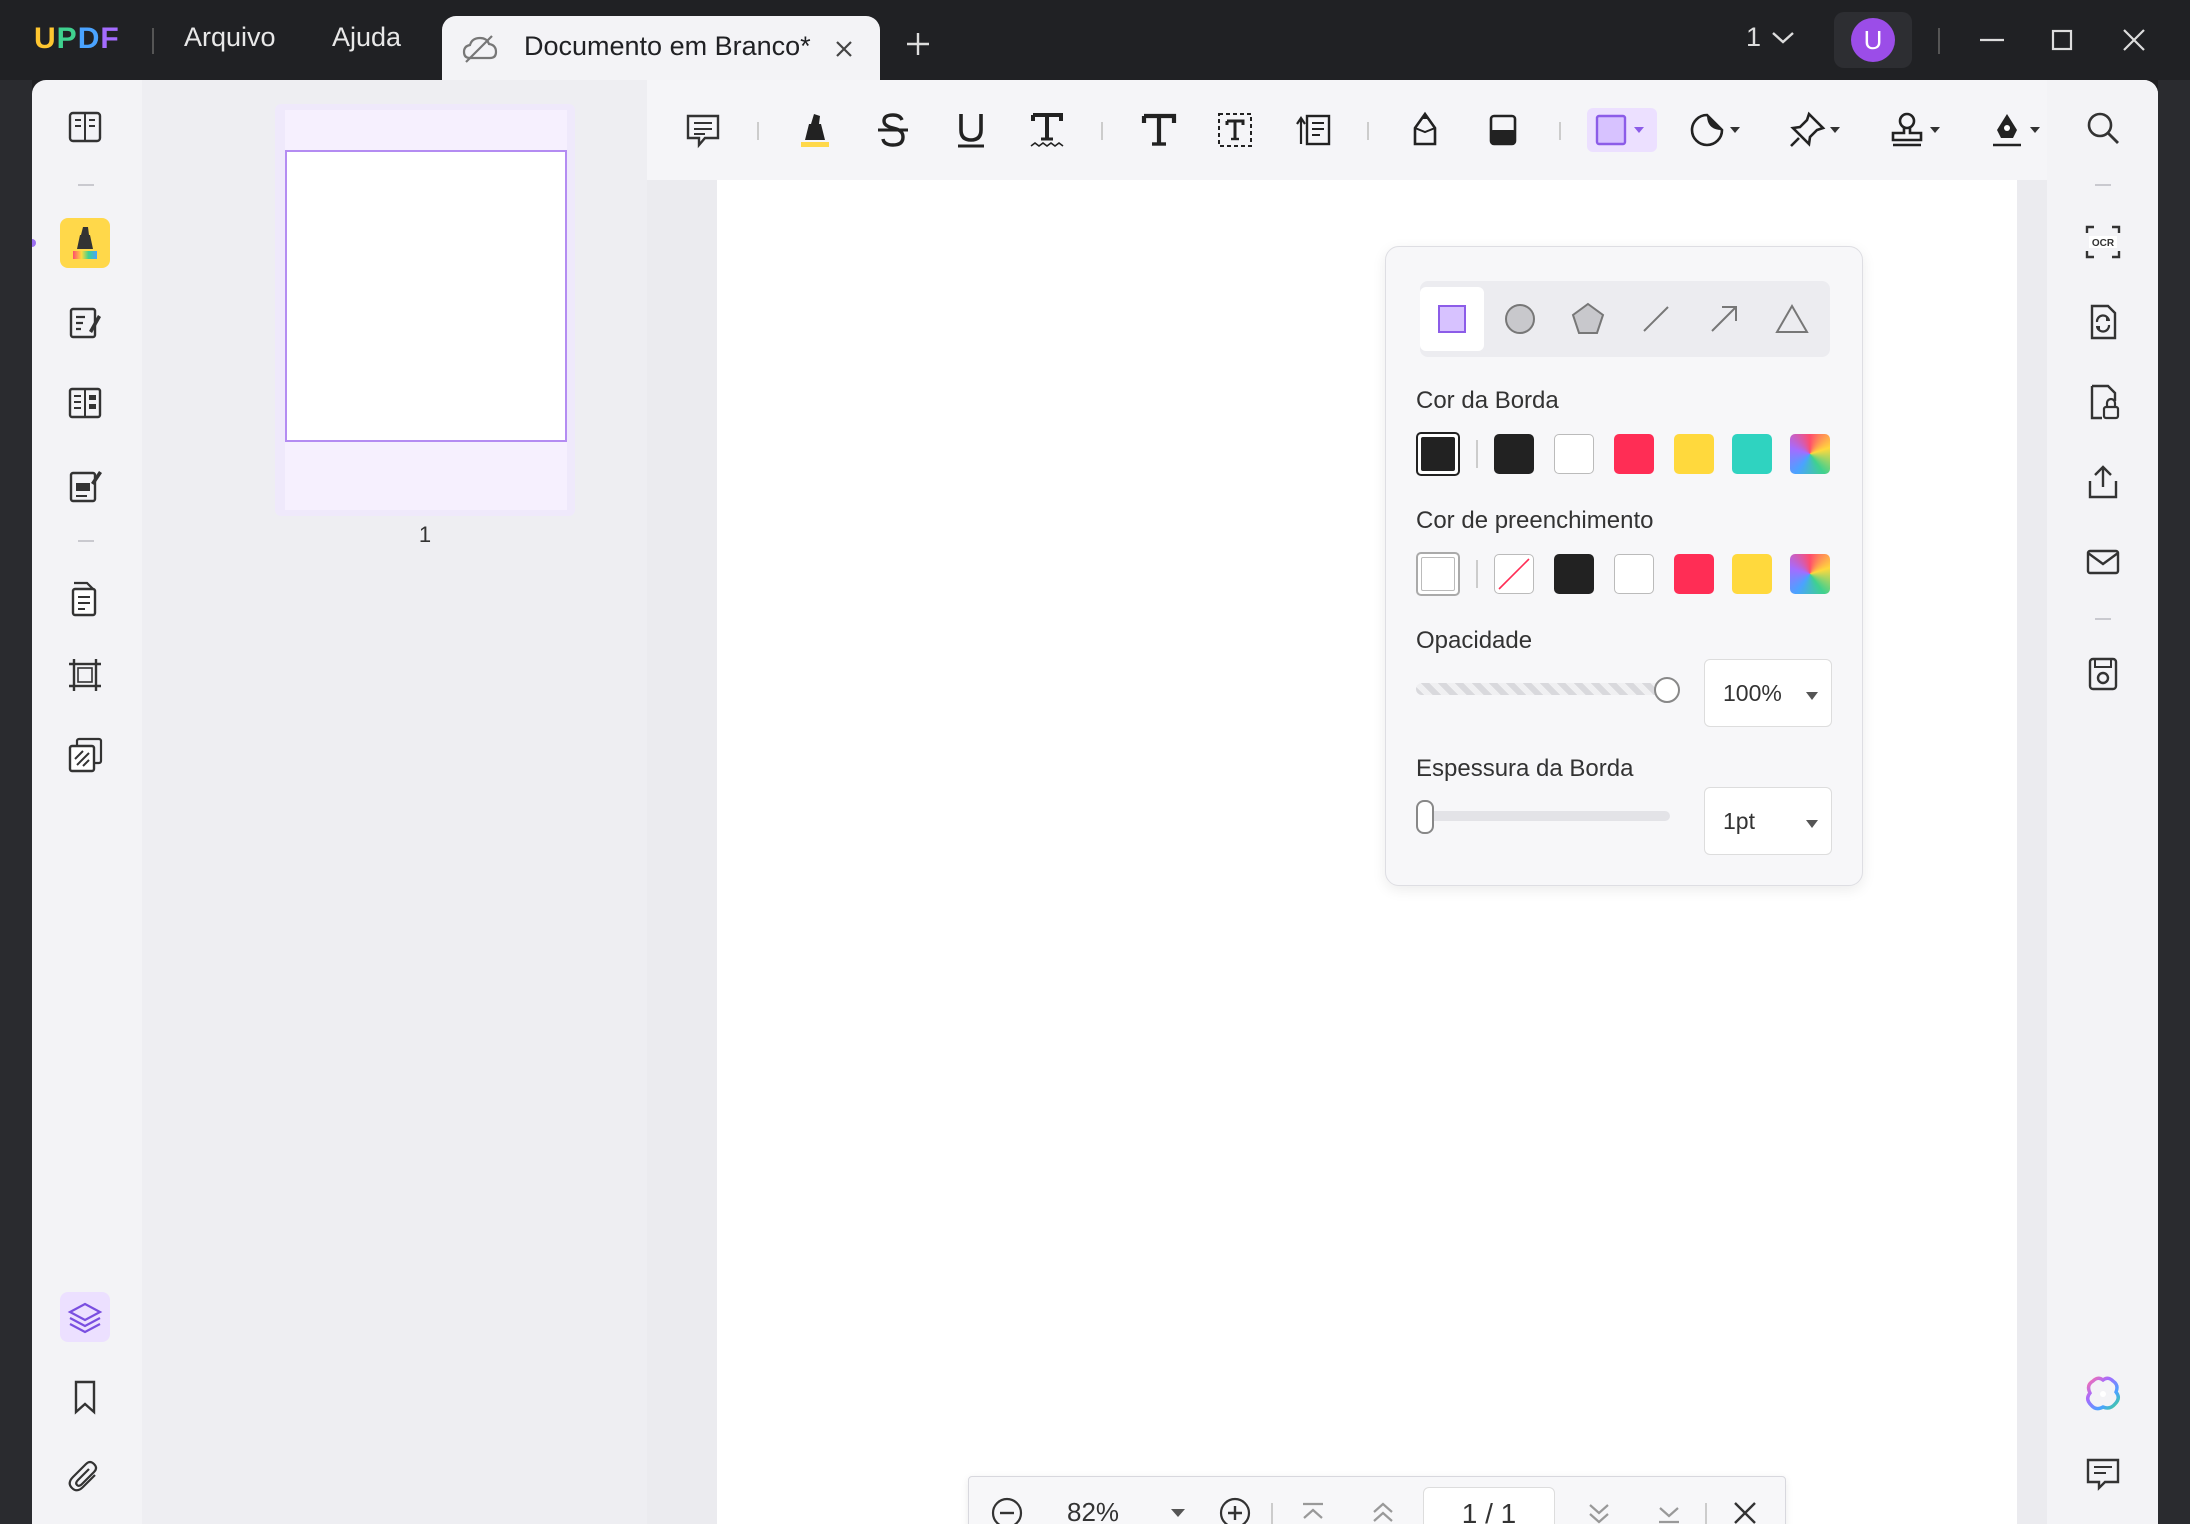 Image resolution: width=2190 pixels, height=1524 pixels. What do you see at coordinates (2062, 40) in the screenshot?
I see `maximize-icon` at bounding box center [2062, 40].